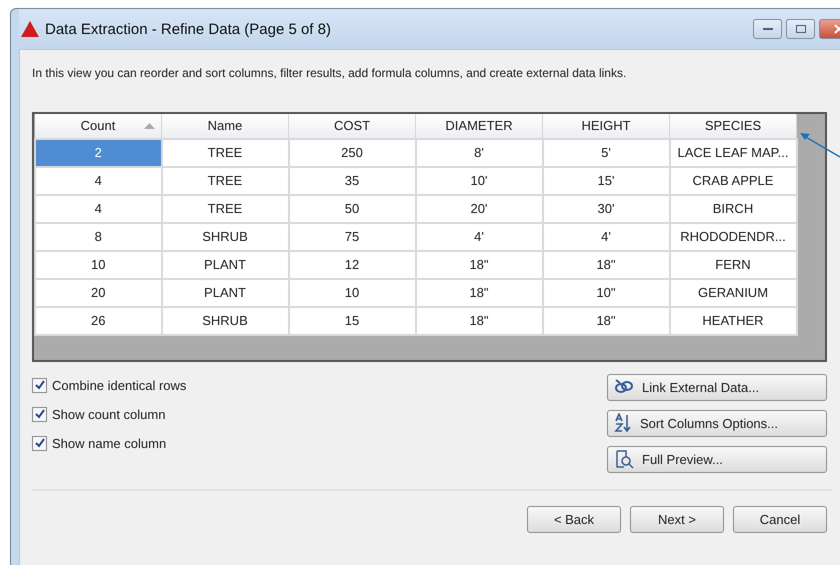 This screenshot has width=840, height=565. I want to click on maximize-button, so click(800, 29).